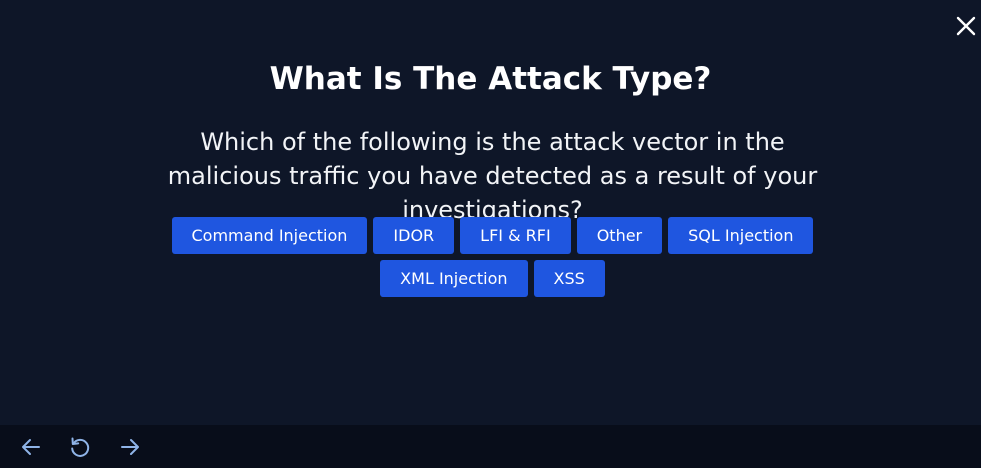 The height and width of the screenshot is (468, 981). I want to click on back-button, so click(31, 447).